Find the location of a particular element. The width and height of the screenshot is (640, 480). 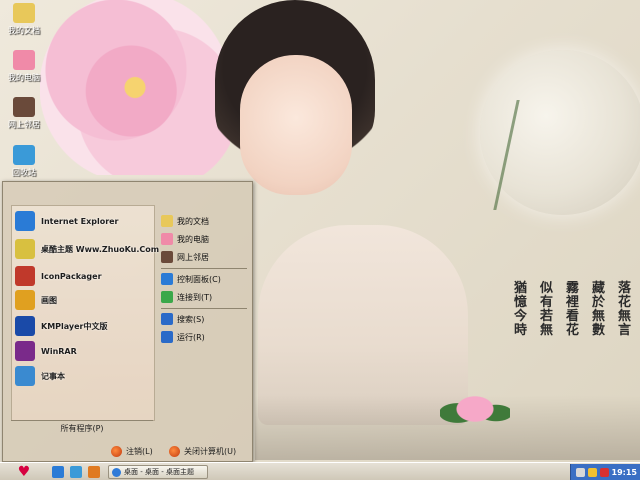

system-tray: 19:15 is located at coordinates (605, 472).